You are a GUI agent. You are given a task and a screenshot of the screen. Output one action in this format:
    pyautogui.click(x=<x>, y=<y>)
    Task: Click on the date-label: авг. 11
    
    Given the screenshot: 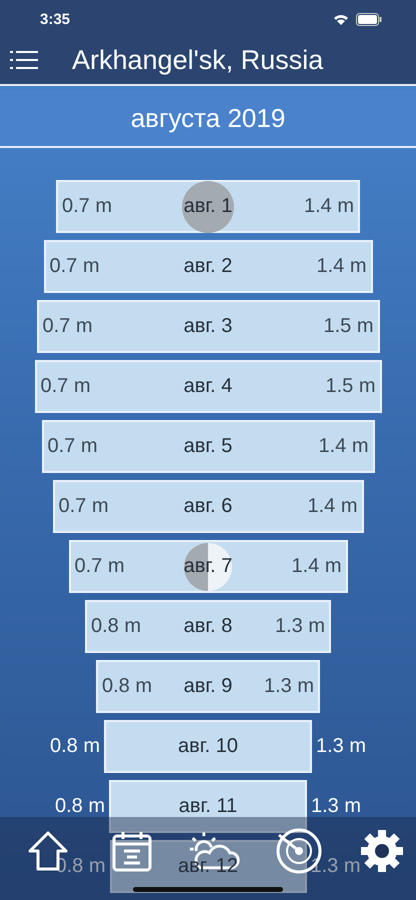 What is the action you would take?
    pyautogui.click(x=208, y=806)
    